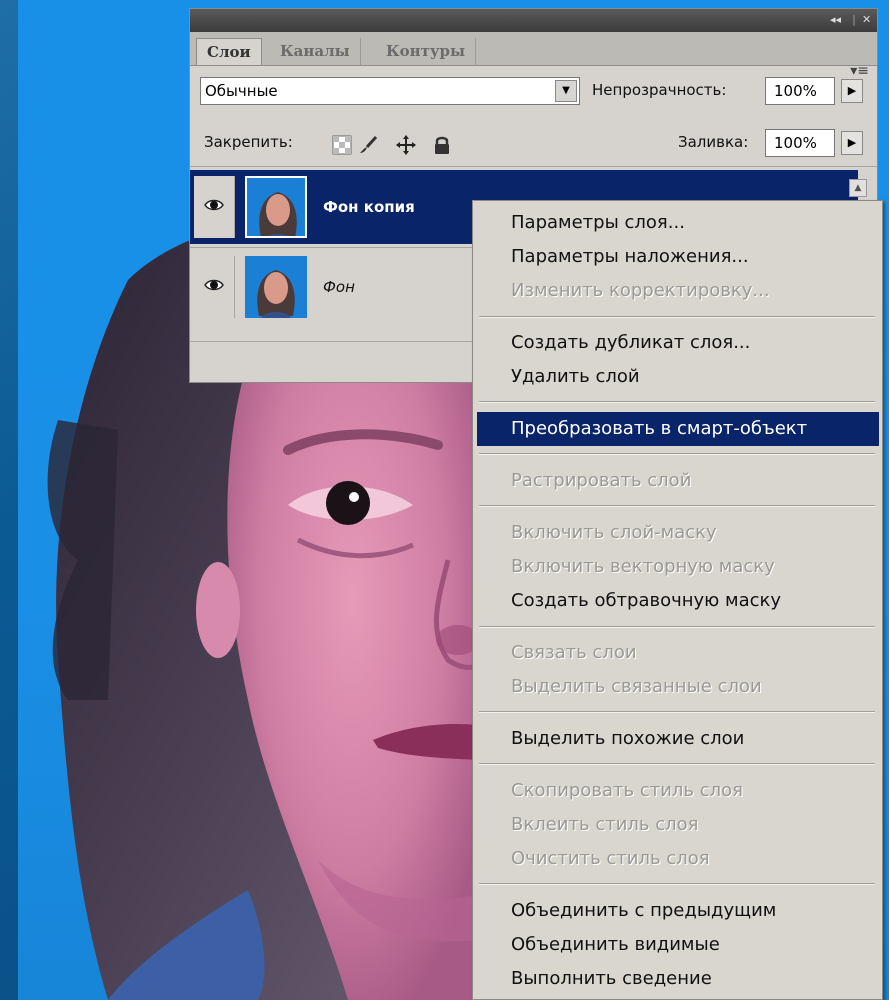  Describe the element at coordinates (643, 566) in the screenshot. I see `menu-item-enable-vector-mask: Включить векторную маску` at that location.